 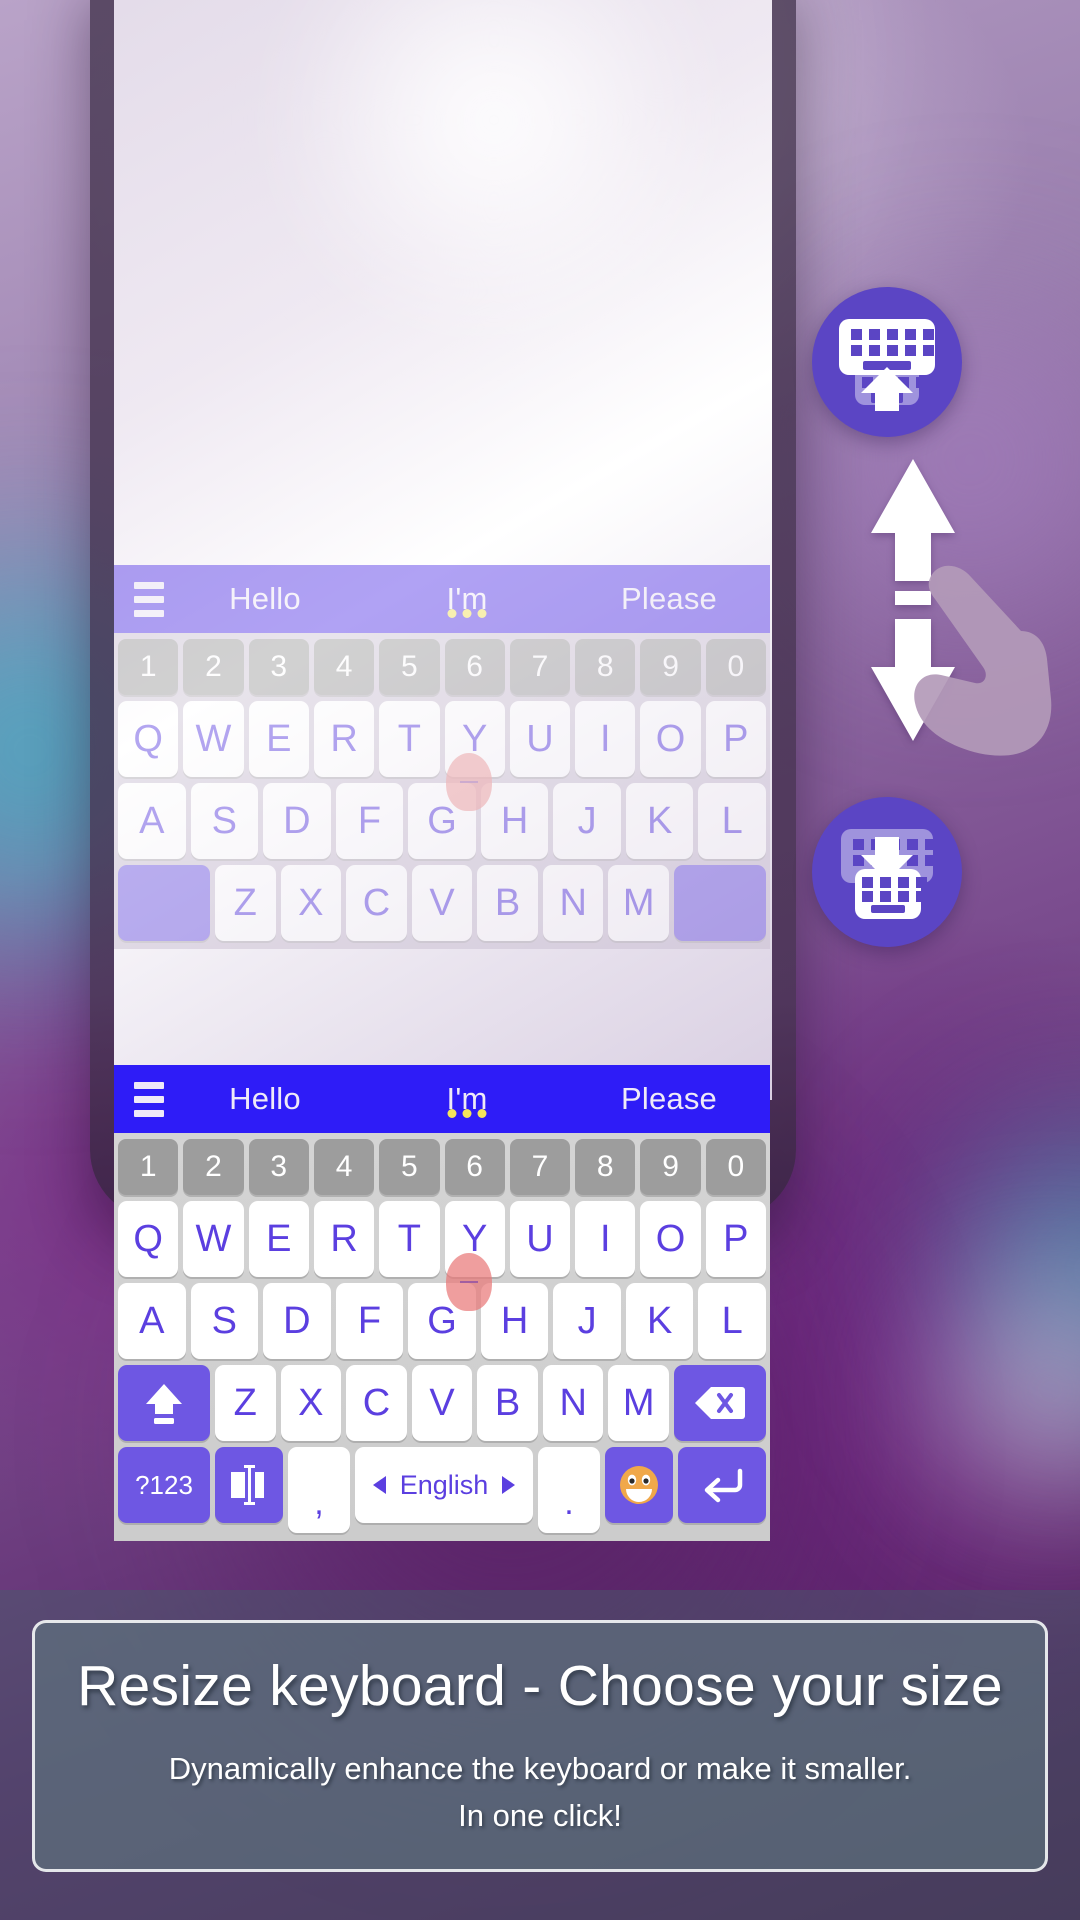 I want to click on key-T: T, so click(x=409, y=1239).